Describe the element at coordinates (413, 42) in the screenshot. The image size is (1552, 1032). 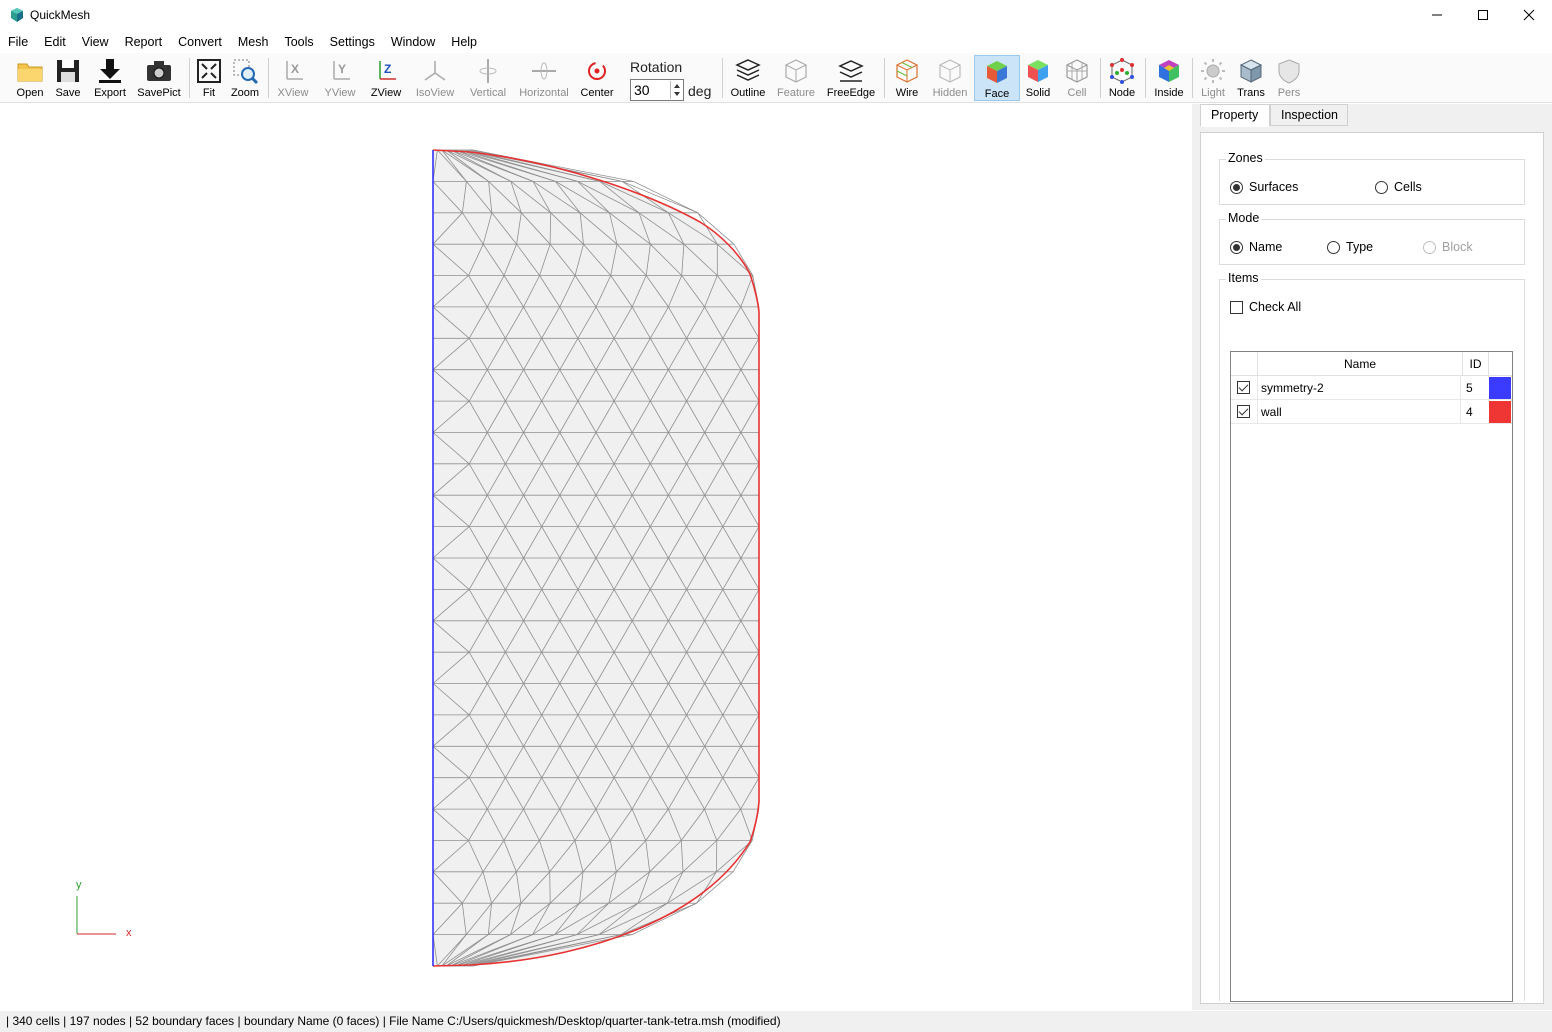
I see `menu-window: Window` at that location.